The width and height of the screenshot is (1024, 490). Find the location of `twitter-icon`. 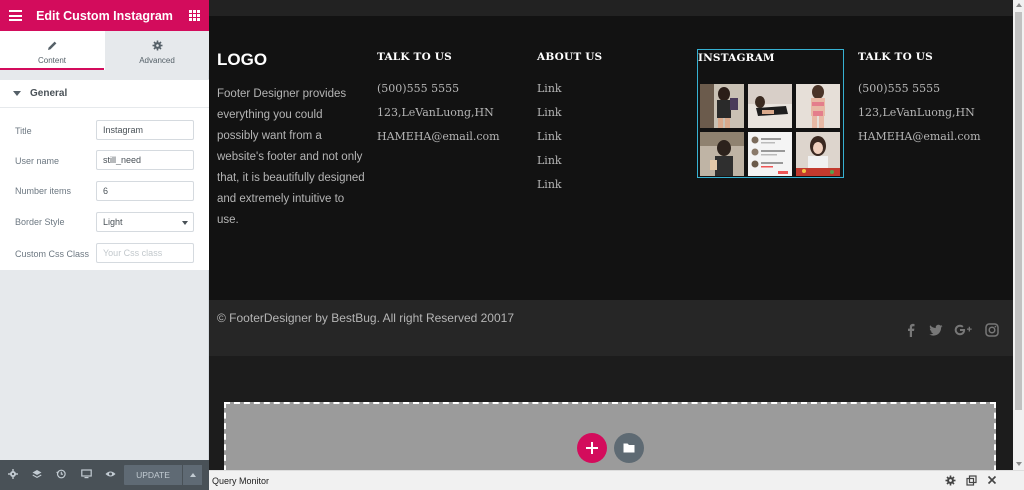

twitter-icon is located at coordinates (936, 330).